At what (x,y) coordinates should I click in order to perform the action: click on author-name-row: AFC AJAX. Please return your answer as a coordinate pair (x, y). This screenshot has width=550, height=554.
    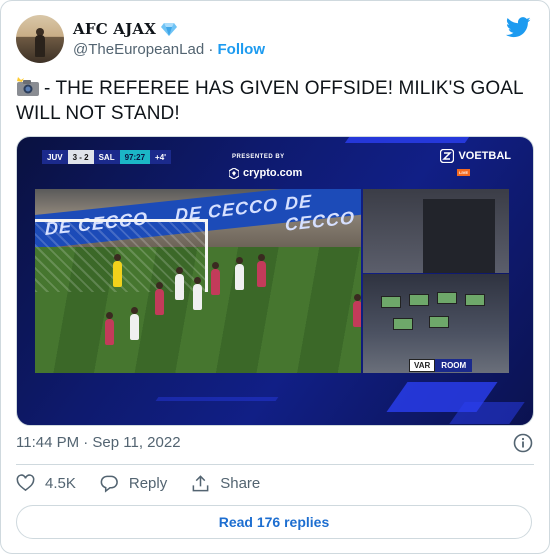
    Looking at the image, I should click on (125, 29).